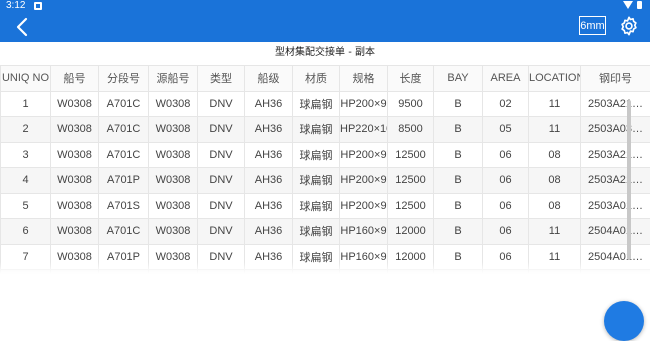 This screenshot has height=341, width=650. Describe the element at coordinates (615, 79) in the screenshot. I see `column-header: 钢印号` at that location.